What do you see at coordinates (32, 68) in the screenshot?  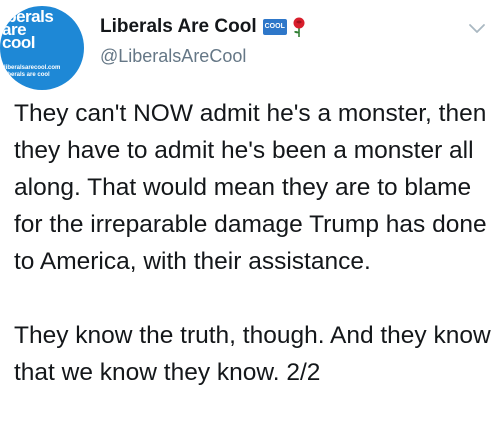 I see `avatar-logo-small-line: liberalsarecool.com` at bounding box center [32, 68].